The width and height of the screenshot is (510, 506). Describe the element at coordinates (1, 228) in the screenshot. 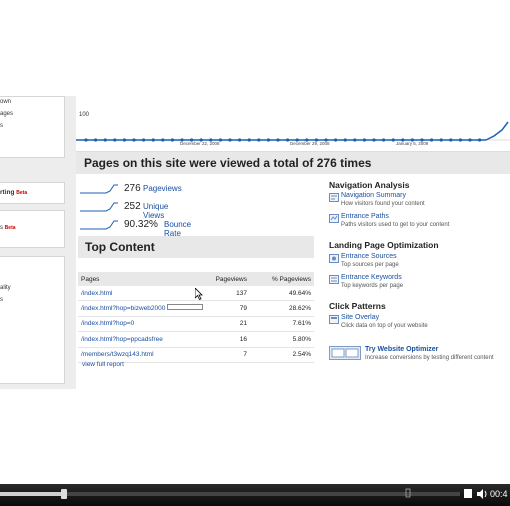

I see `sidebar-item-label: s` at that location.